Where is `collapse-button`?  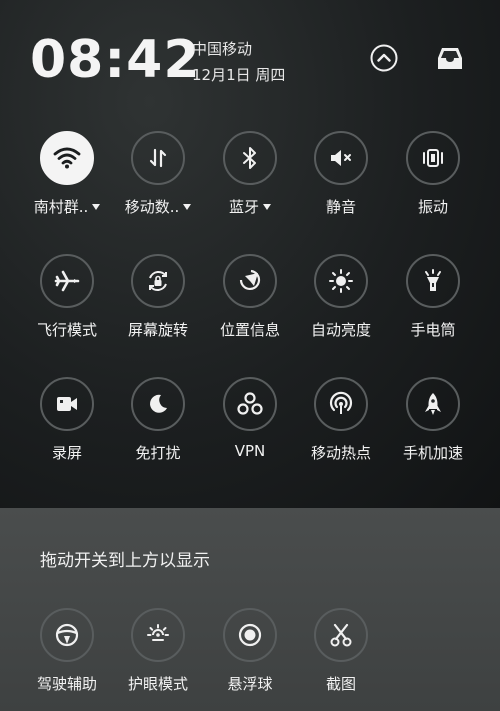
collapse-button is located at coordinates (384, 58).